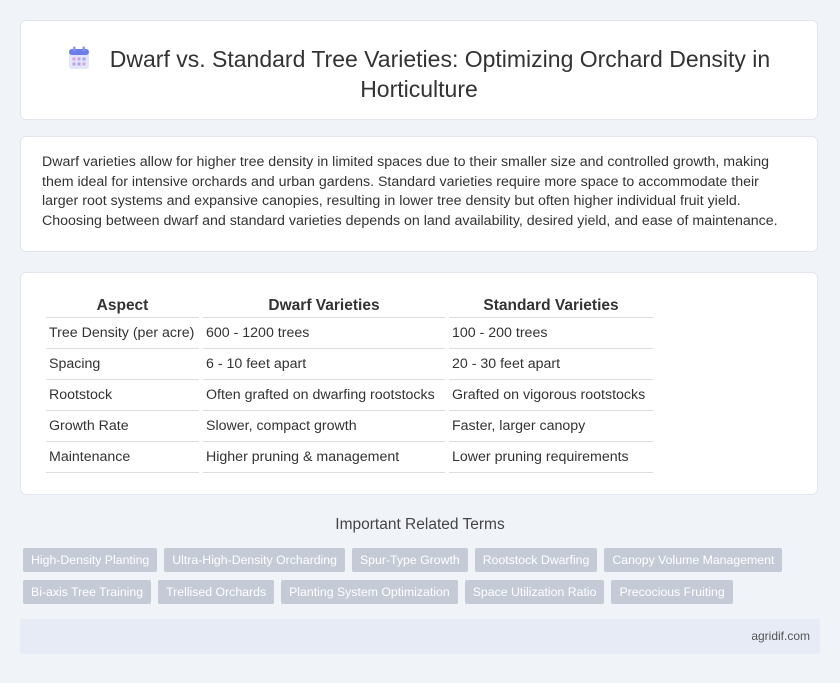 This screenshot has height=683, width=840. I want to click on column-header-standard: Standard Varieties, so click(551, 306).